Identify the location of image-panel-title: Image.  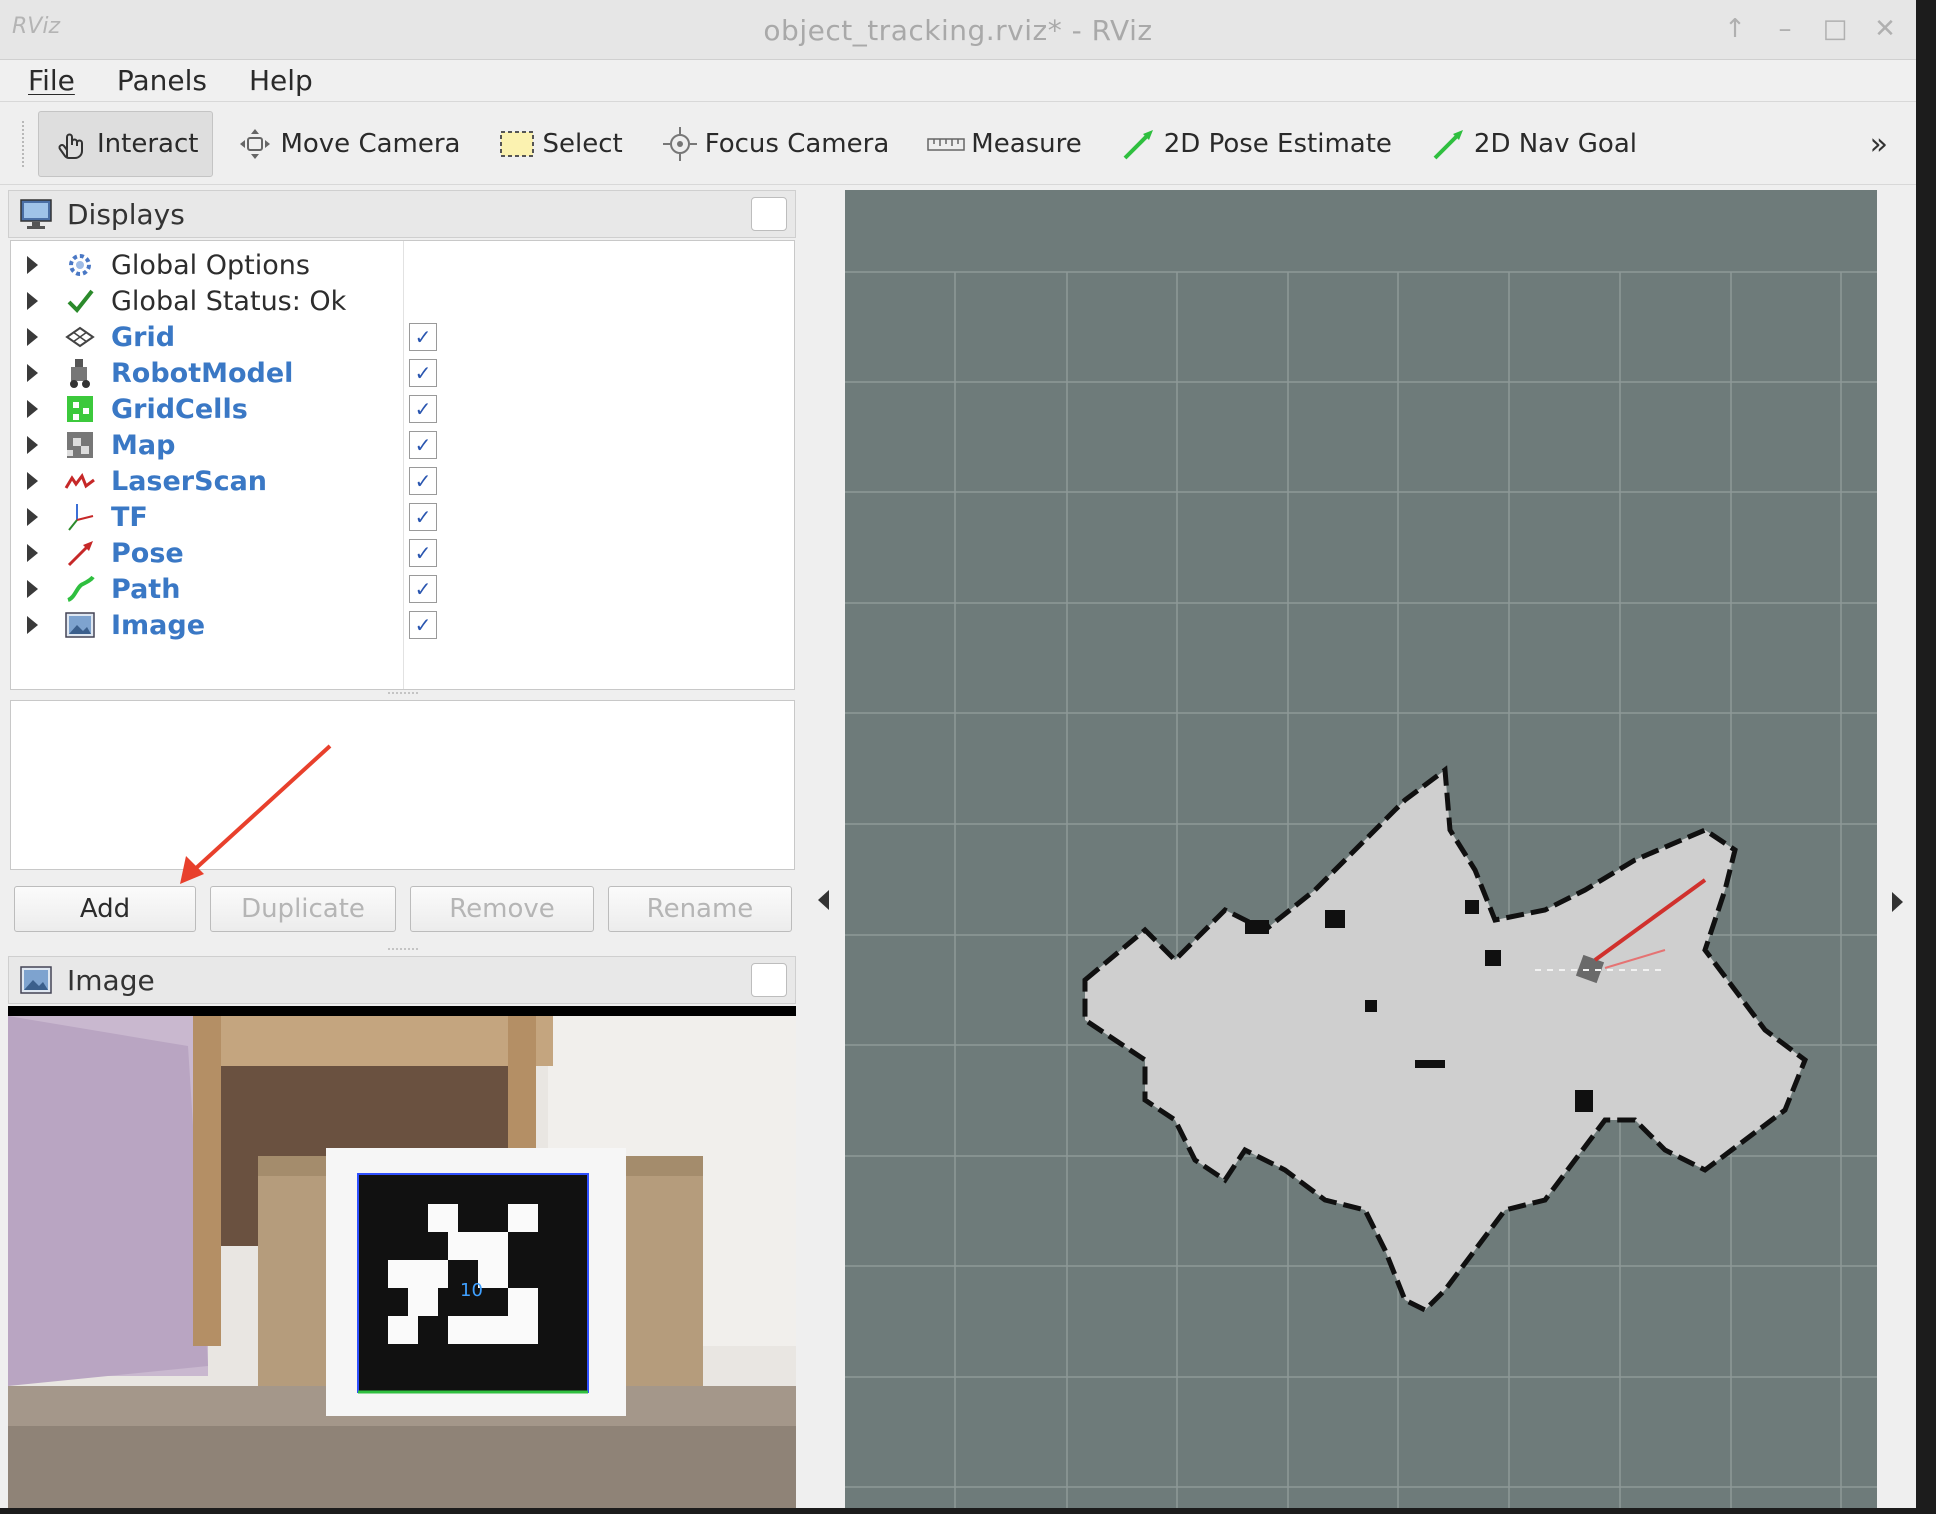
(111, 980).